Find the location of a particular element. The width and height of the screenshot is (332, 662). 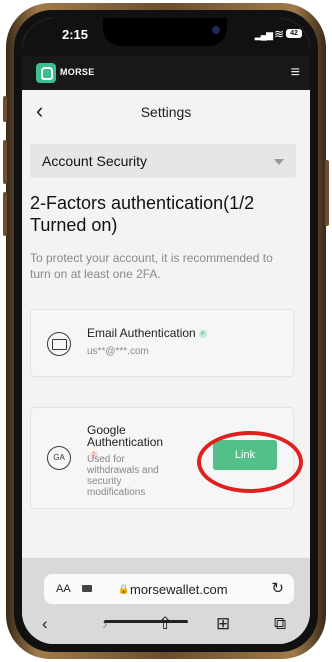

morse-logo-icon is located at coordinates (46, 73).